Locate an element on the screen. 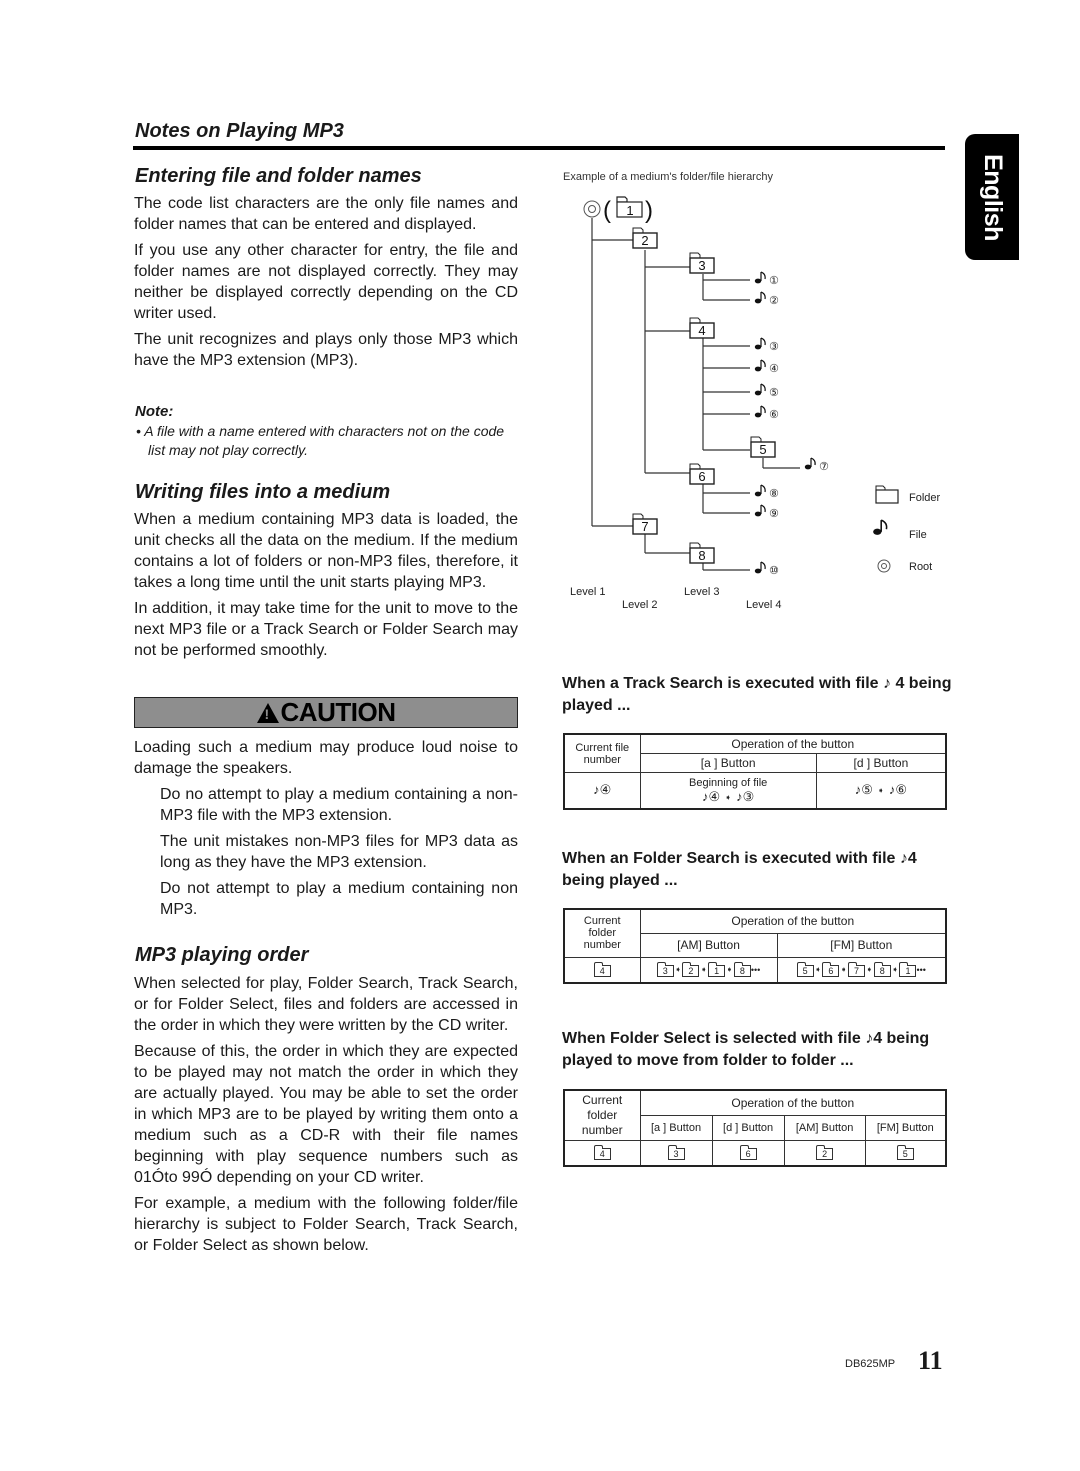 The image size is (1080, 1471). svg-text: ⑦ is located at coordinates (824, 466).